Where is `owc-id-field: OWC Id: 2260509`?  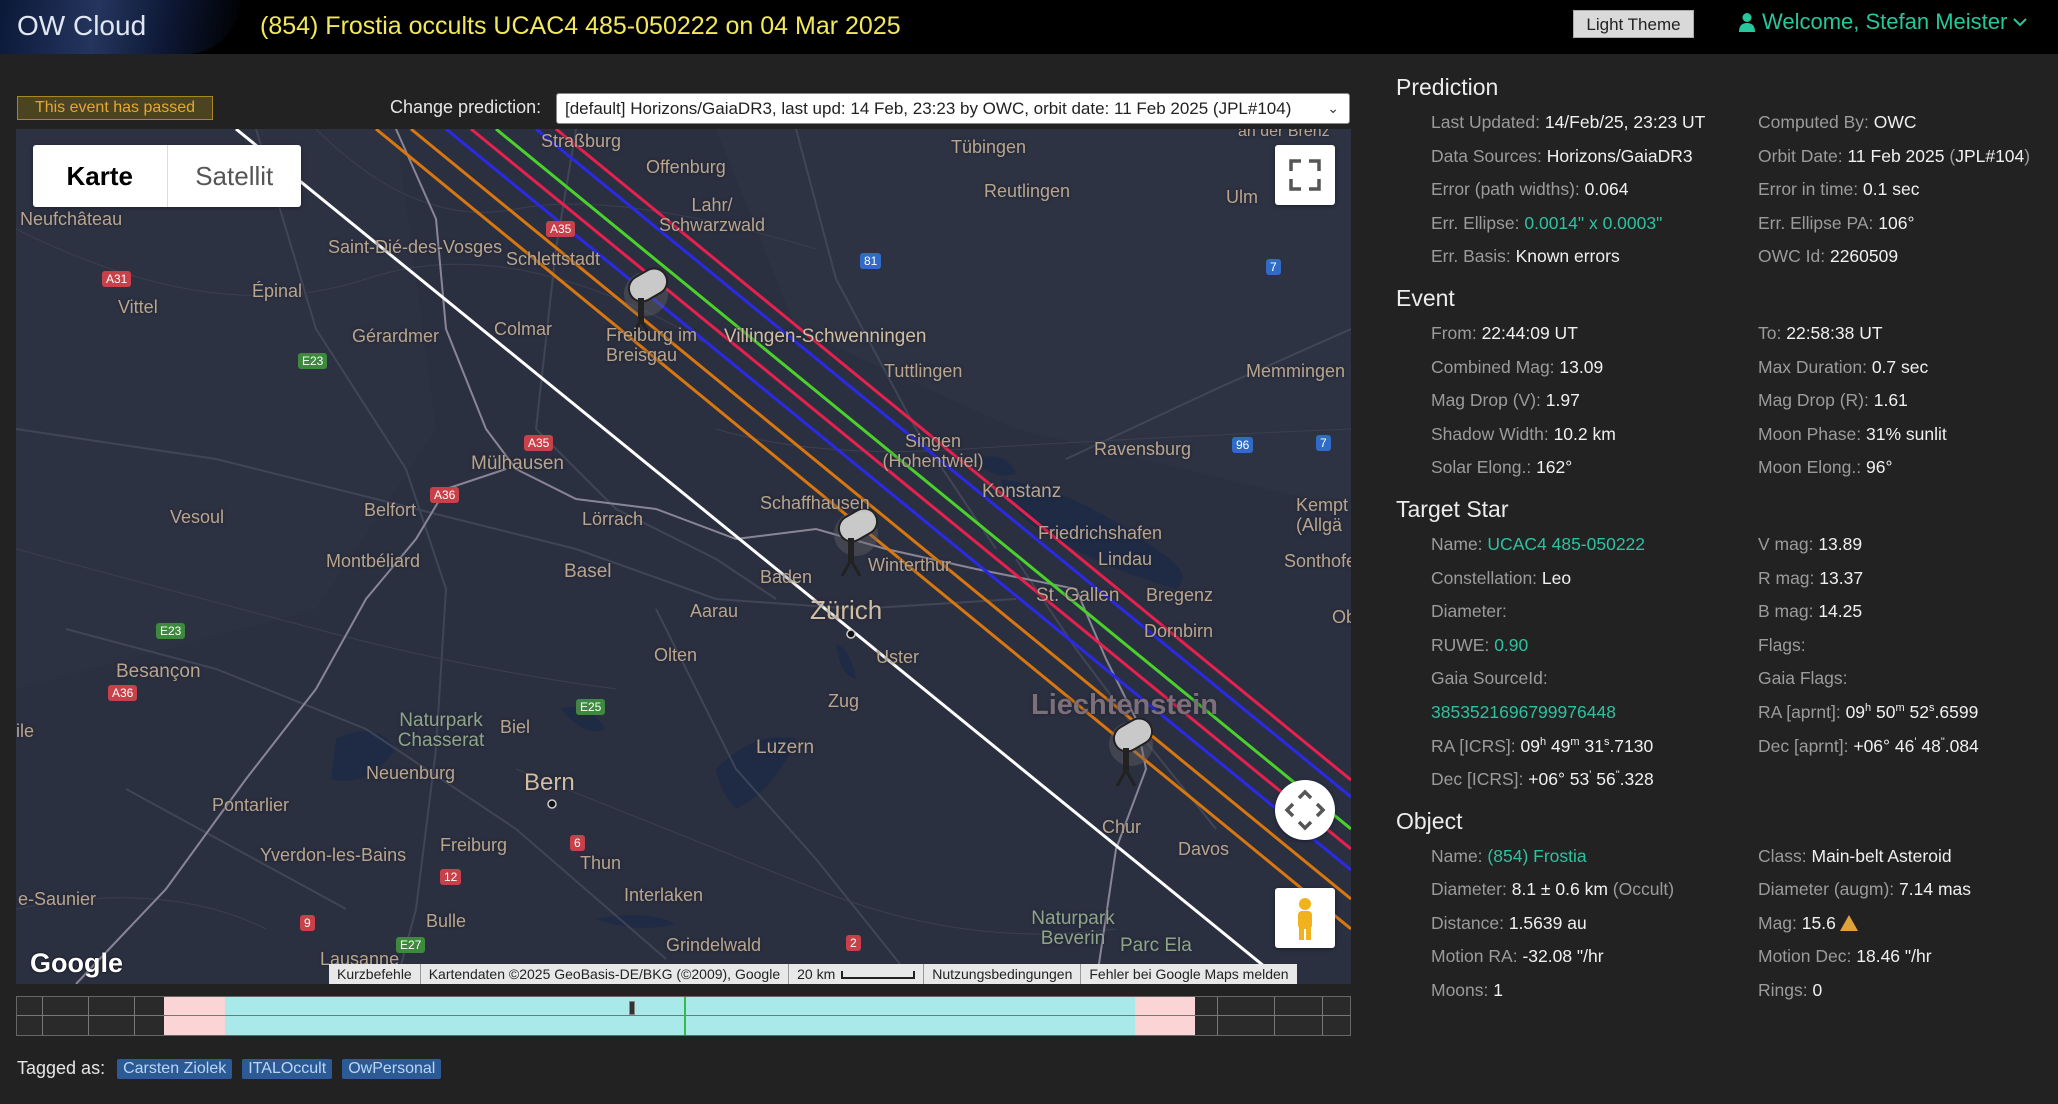
owc-id-field: OWC Id: 2260509 is located at coordinates (1908, 260).